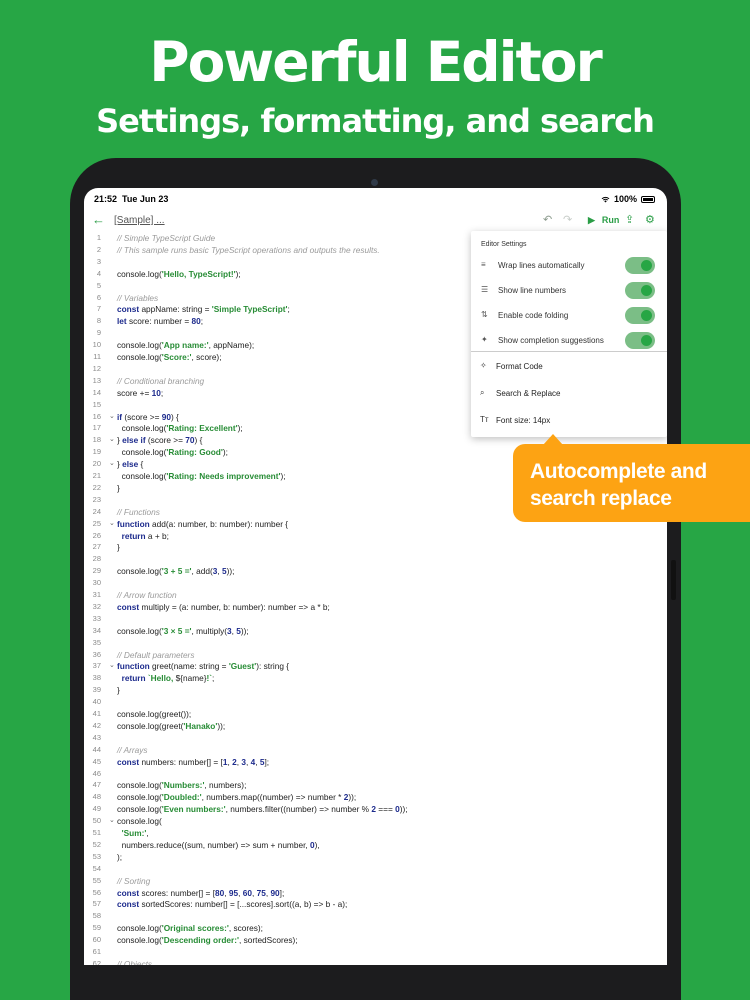 This screenshot has height=1000, width=750. Describe the element at coordinates (96, 428) in the screenshot. I see `line-number: 17` at that location.